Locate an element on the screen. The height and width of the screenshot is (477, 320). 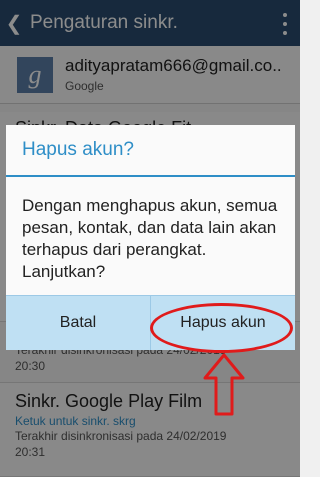
up-arrow-icon is located at coordinates (224, 384).